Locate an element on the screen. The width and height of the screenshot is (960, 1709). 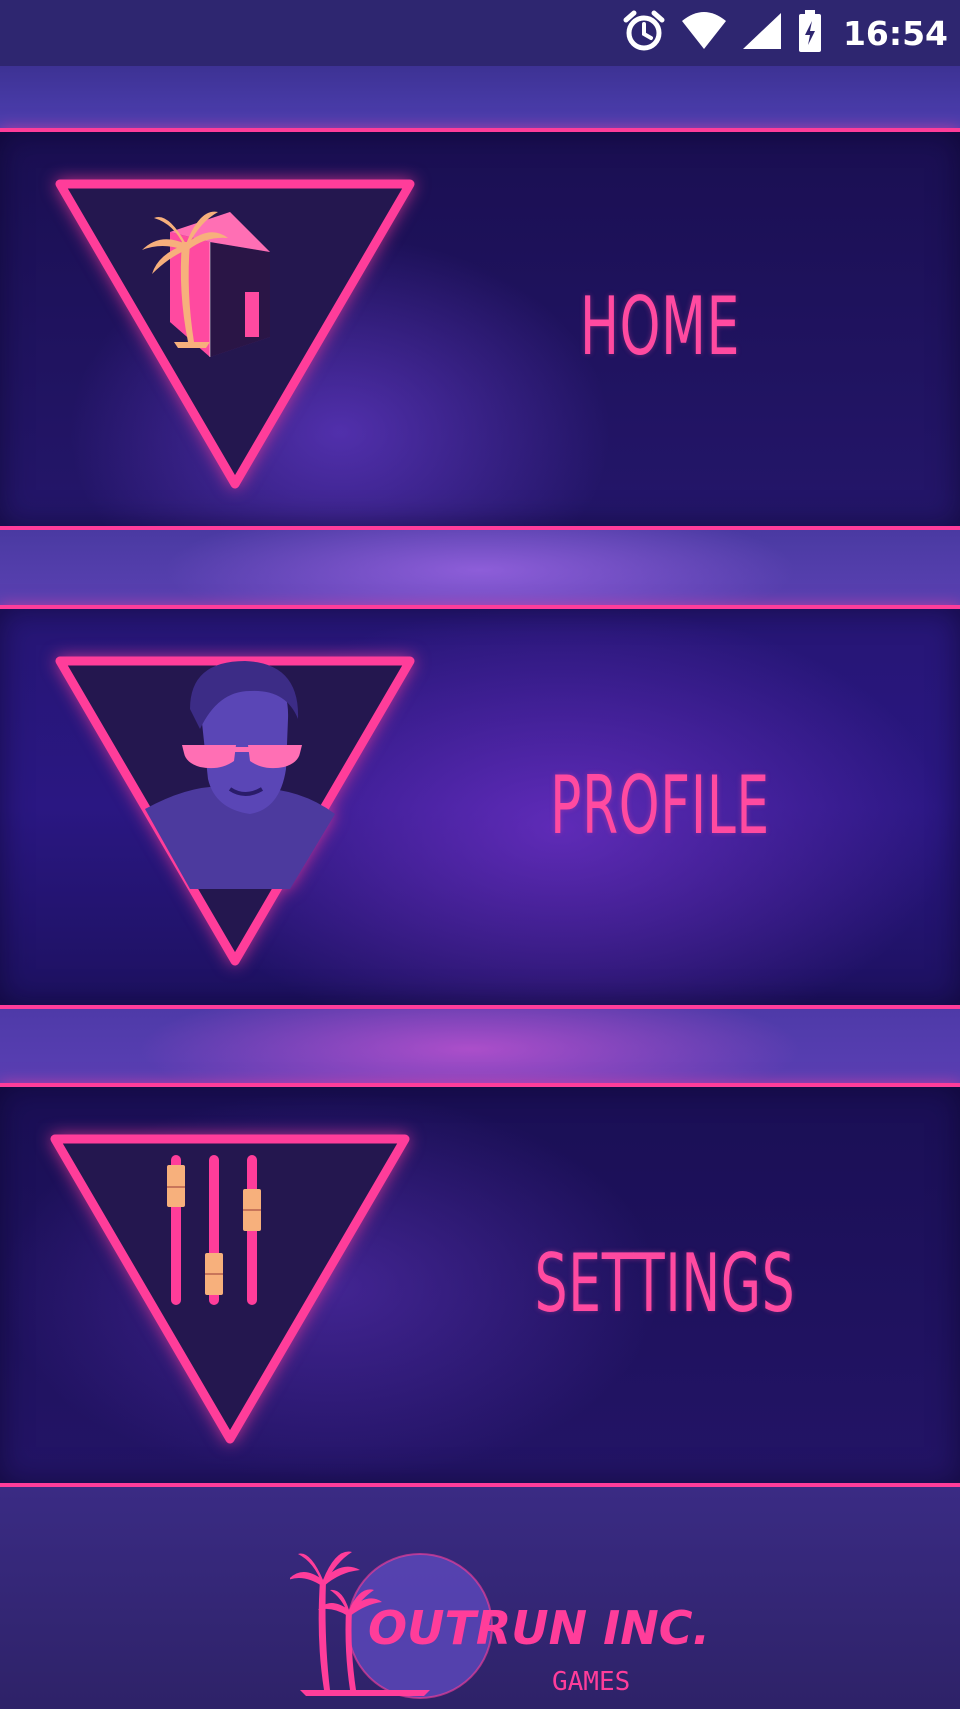
signal-icon is located at coordinates (762, 33).